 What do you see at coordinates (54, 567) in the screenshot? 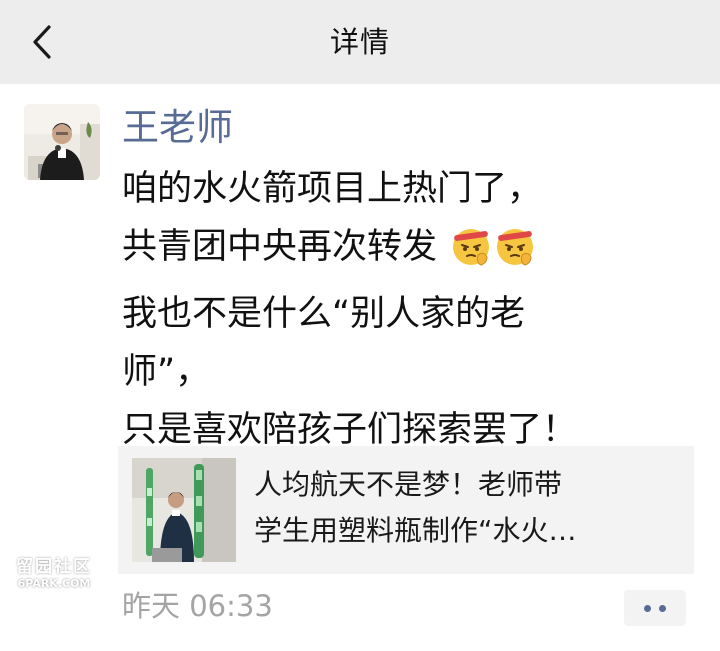
I see `watermark-glyphs: 留园社区` at bounding box center [54, 567].